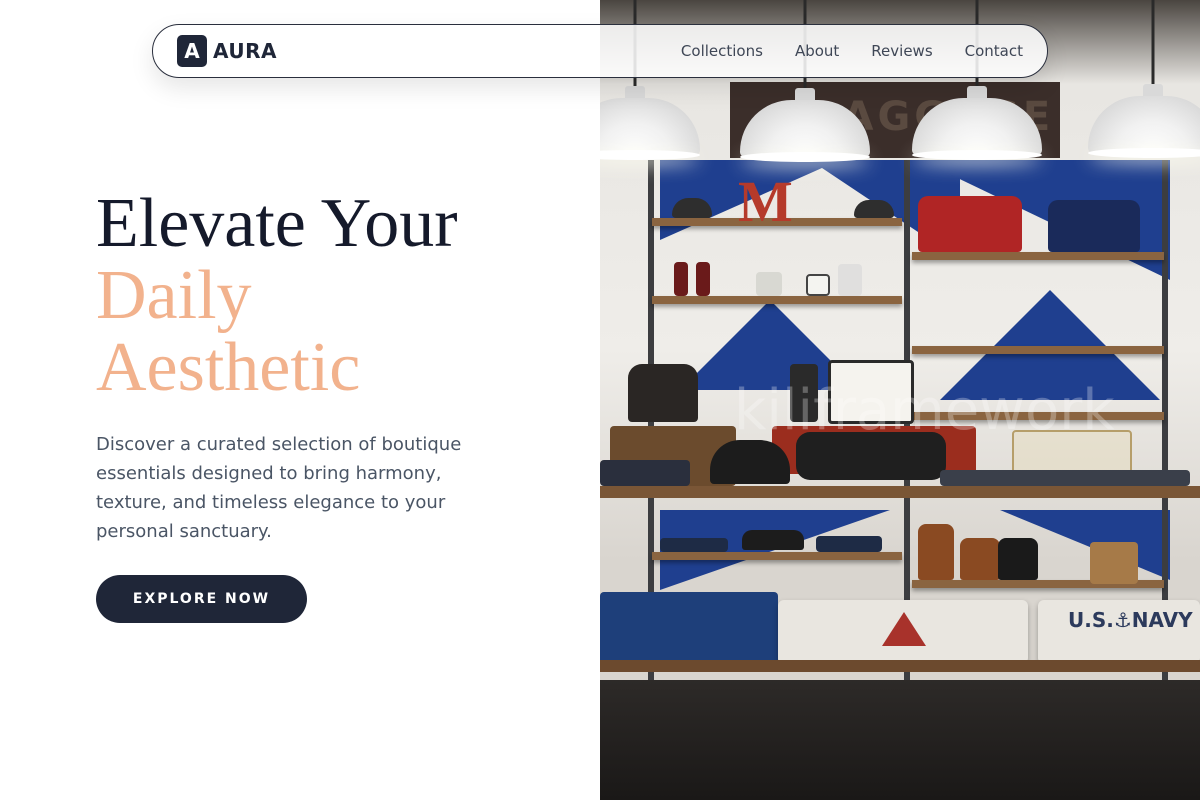 The width and height of the screenshot is (1200, 800). What do you see at coordinates (750, 462) in the screenshot?
I see `product-cap` at bounding box center [750, 462].